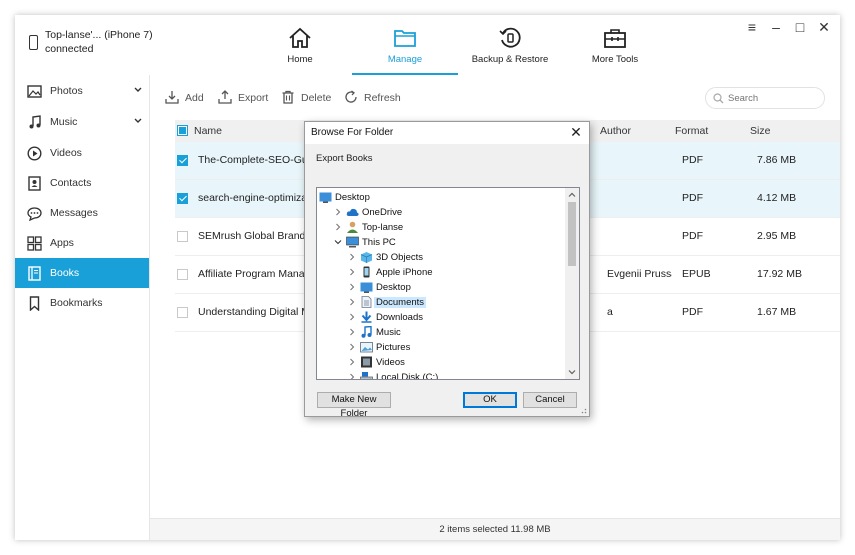 The height and width of the screenshot is (555, 855). What do you see at coordinates (351, 96) in the screenshot?
I see `refresh-icon` at bounding box center [351, 96].